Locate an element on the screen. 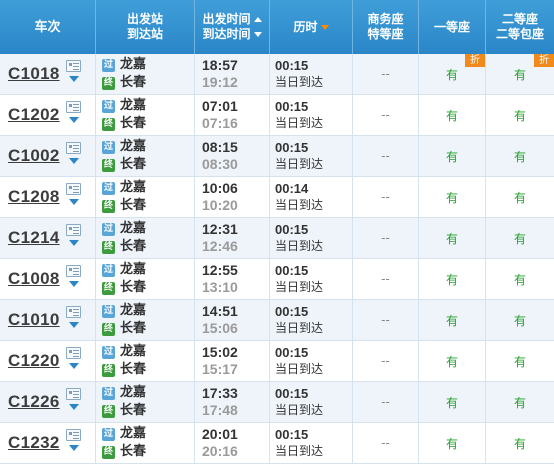 Image resolution: width=554 pixels, height=466 pixels. arrive-time: 13:10 is located at coordinates (220, 287).